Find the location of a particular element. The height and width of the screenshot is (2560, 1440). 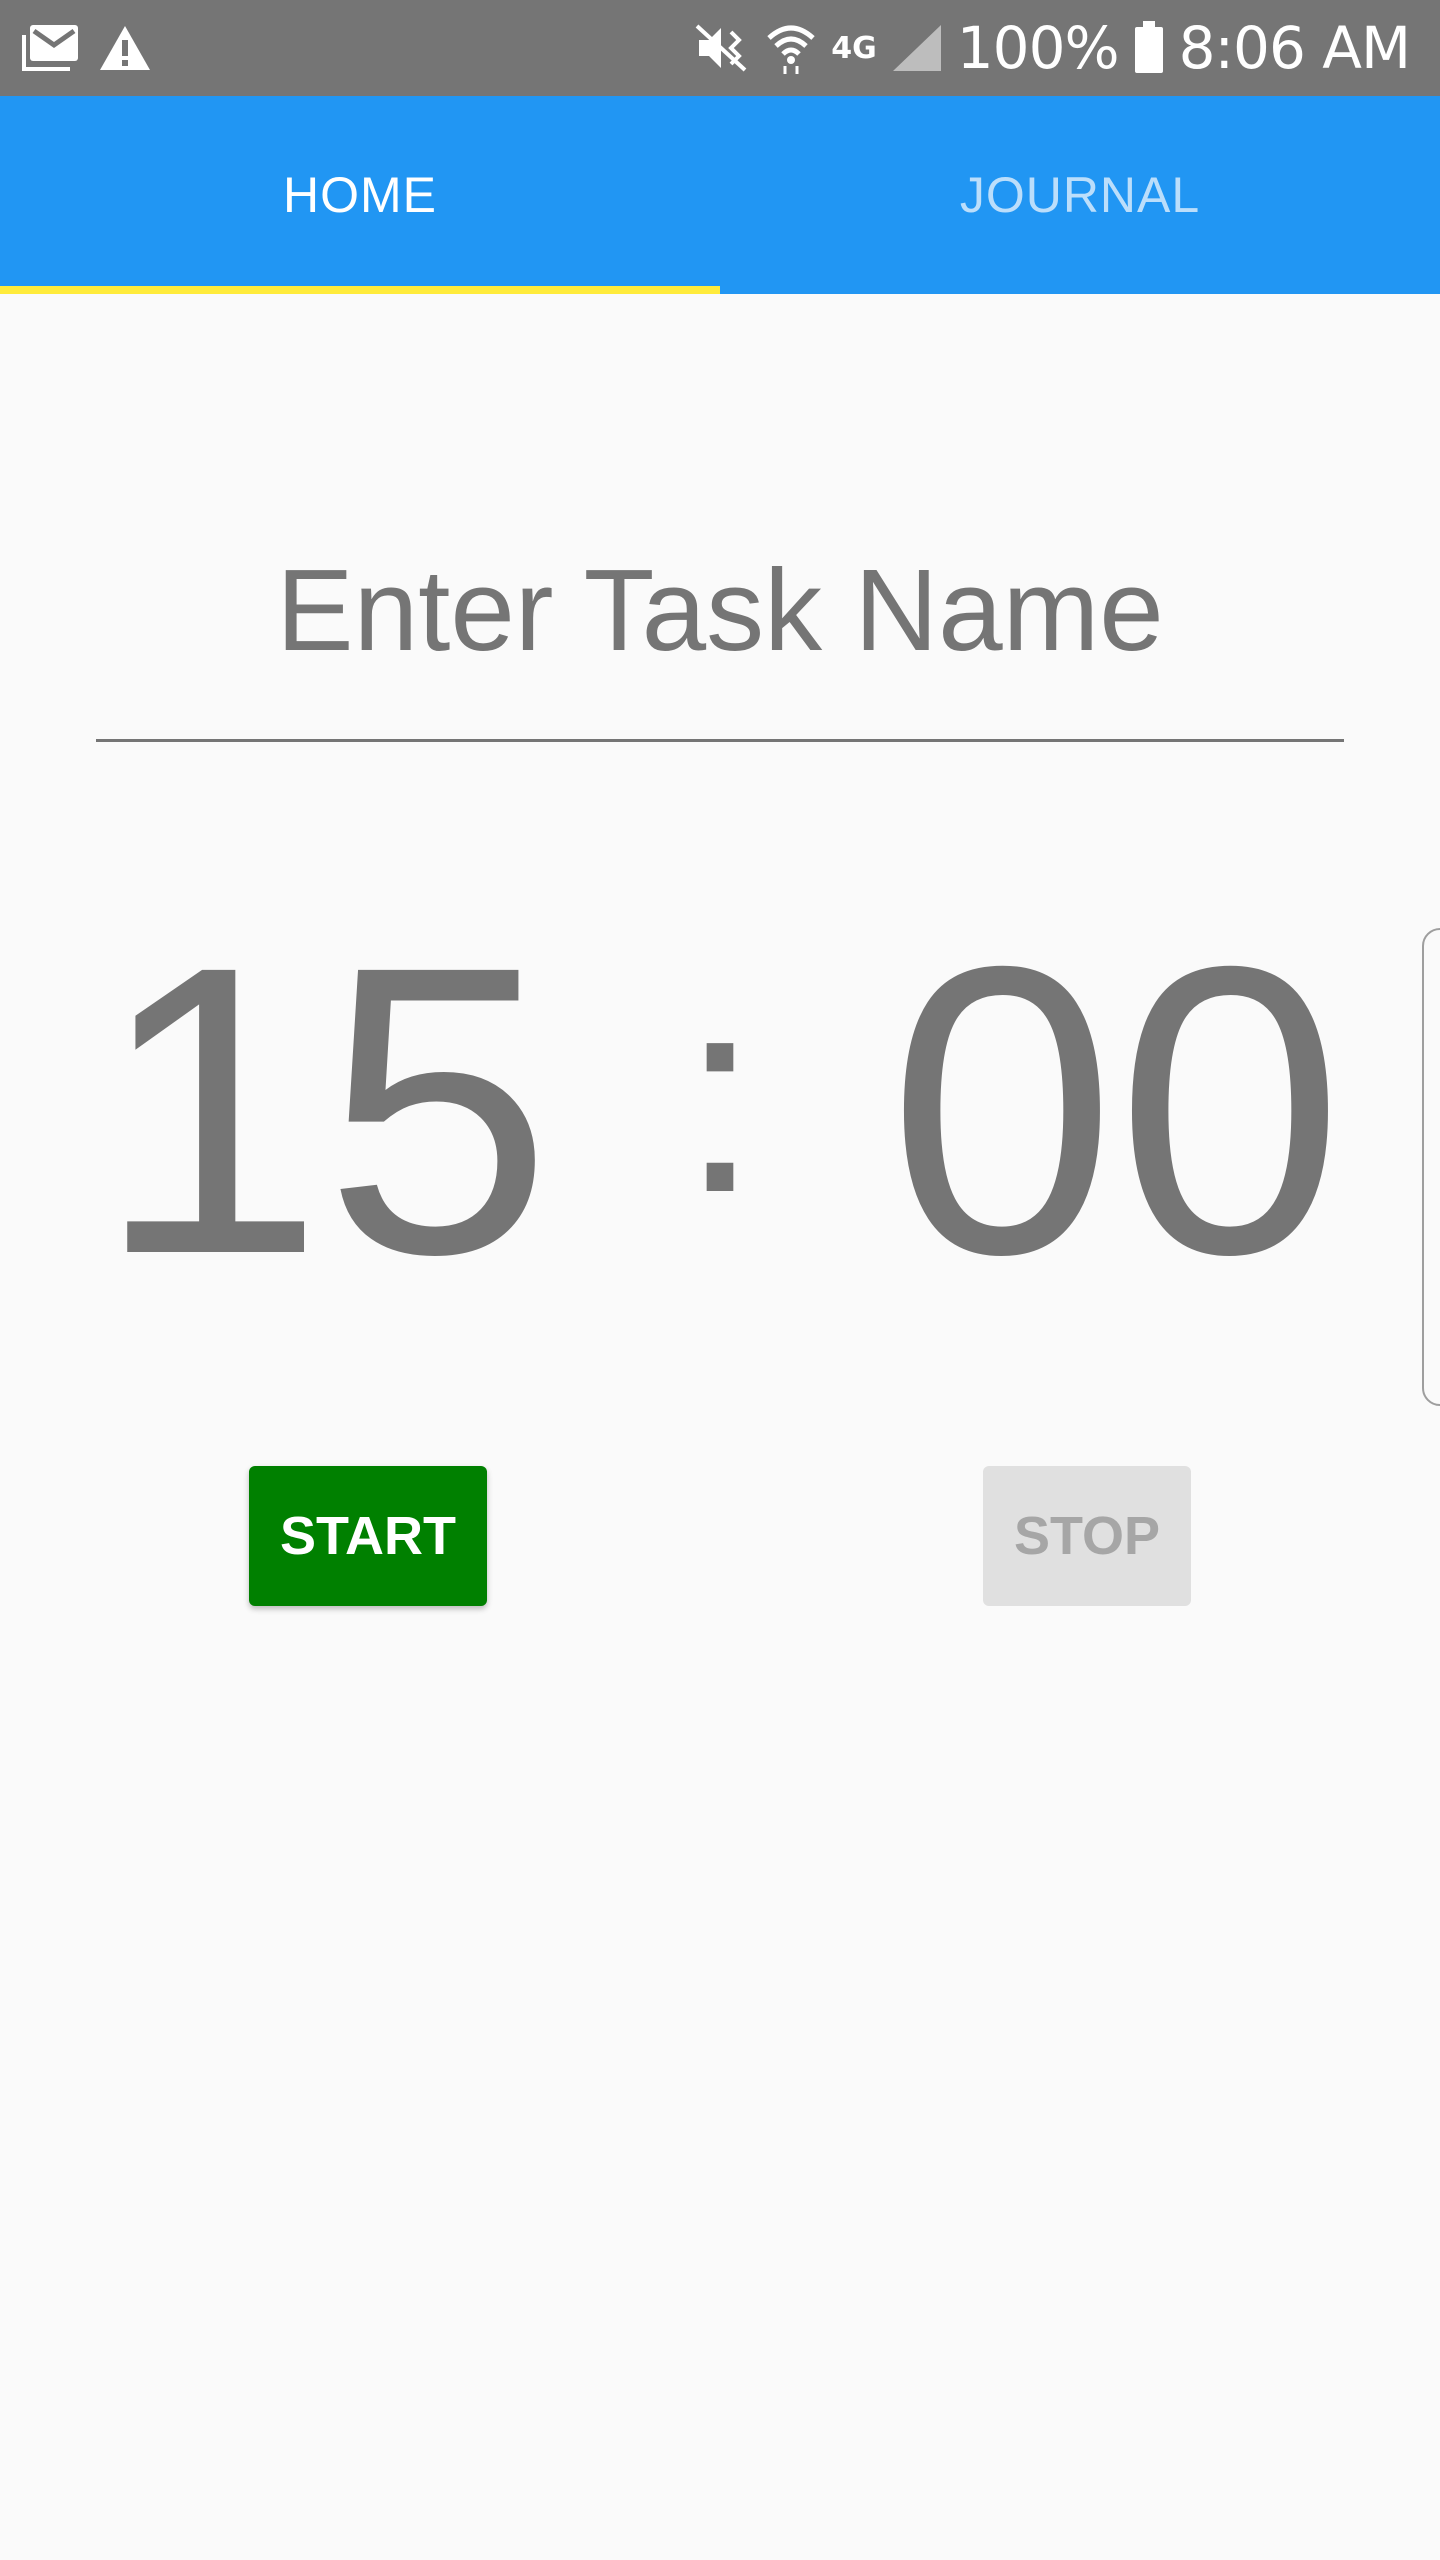

start-button: START is located at coordinates (368, 1536).